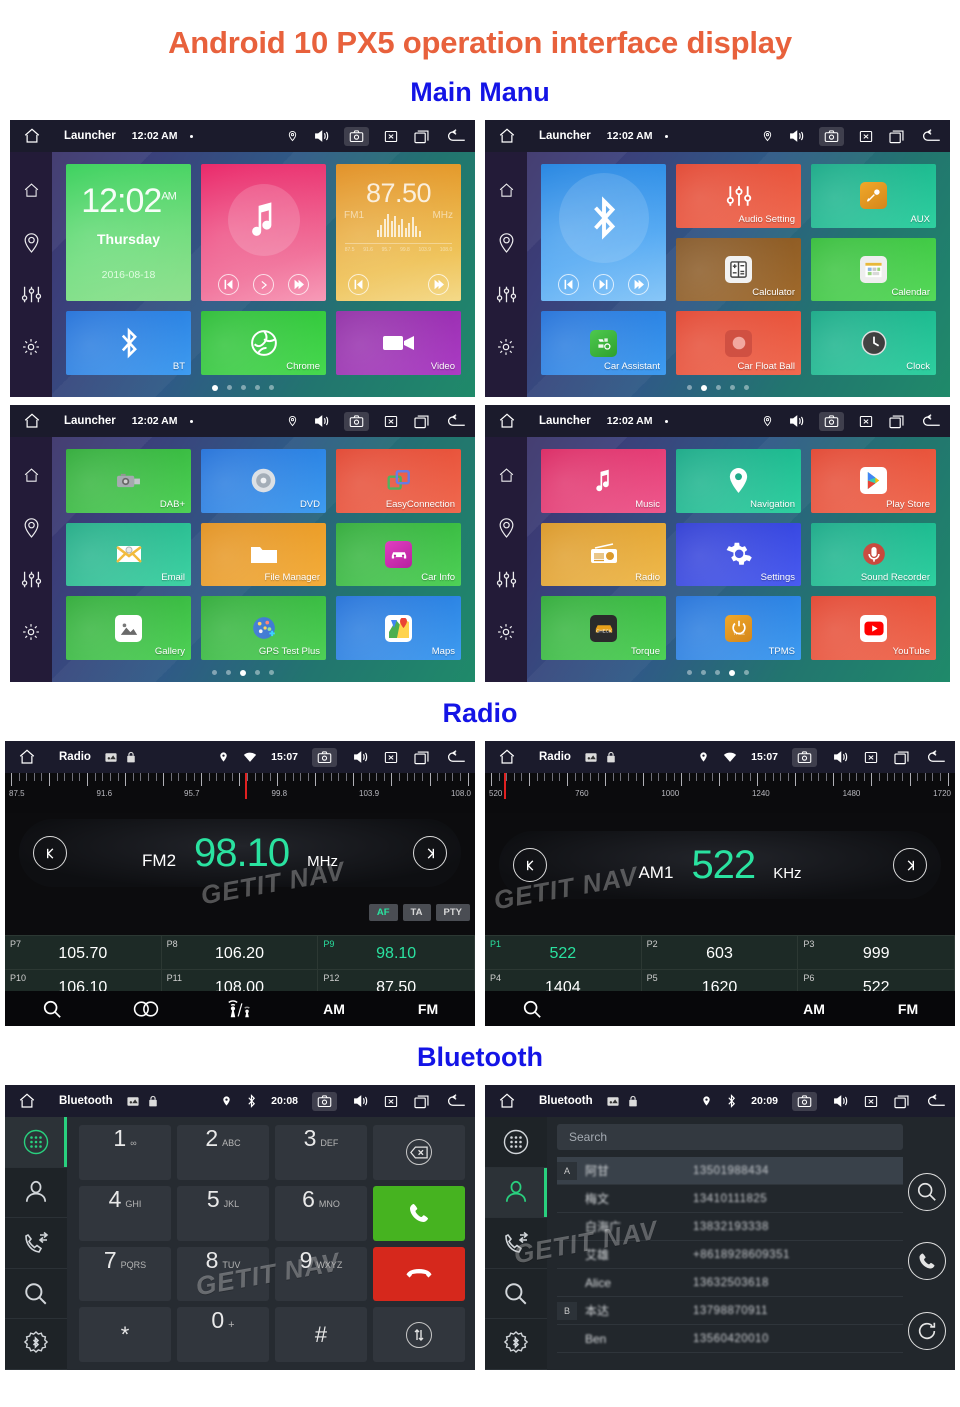 The height and width of the screenshot is (1407, 960). I want to click on contacts-search-button, so click(927, 1191).